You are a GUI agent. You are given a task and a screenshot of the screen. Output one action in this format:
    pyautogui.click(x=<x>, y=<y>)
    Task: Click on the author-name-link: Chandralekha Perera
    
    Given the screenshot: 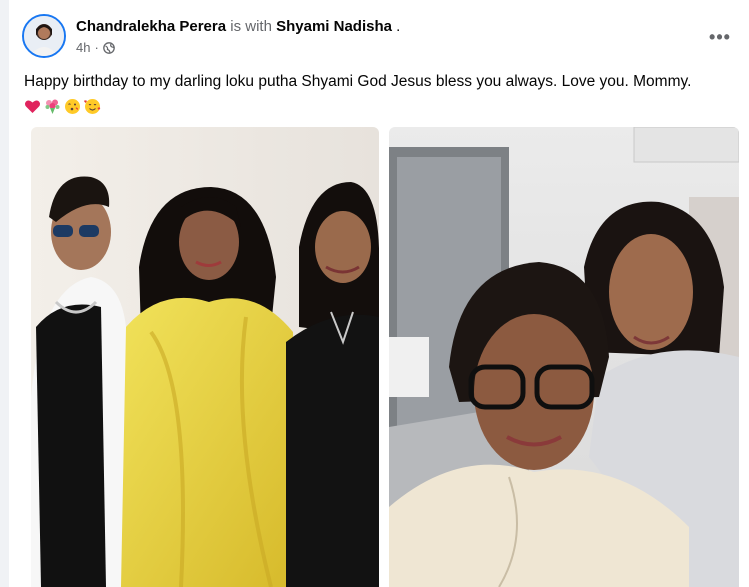 What is the action you would take?
    pyautogui.click(x=151, y=26)
    